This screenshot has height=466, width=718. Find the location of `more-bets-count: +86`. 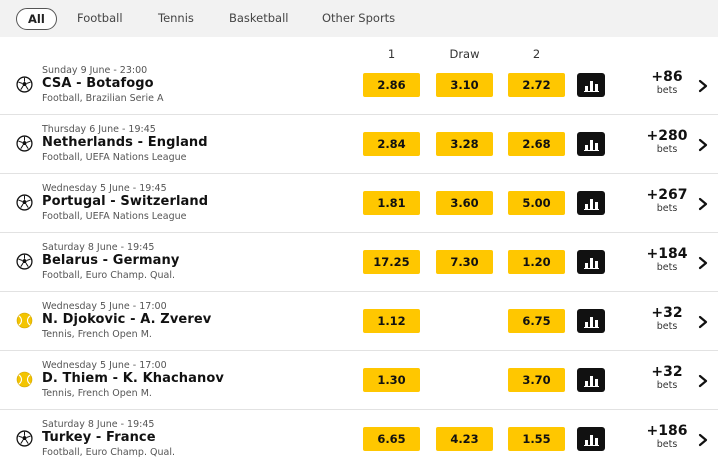

more-bets-count: +86 is located at coordinates (667, 77).